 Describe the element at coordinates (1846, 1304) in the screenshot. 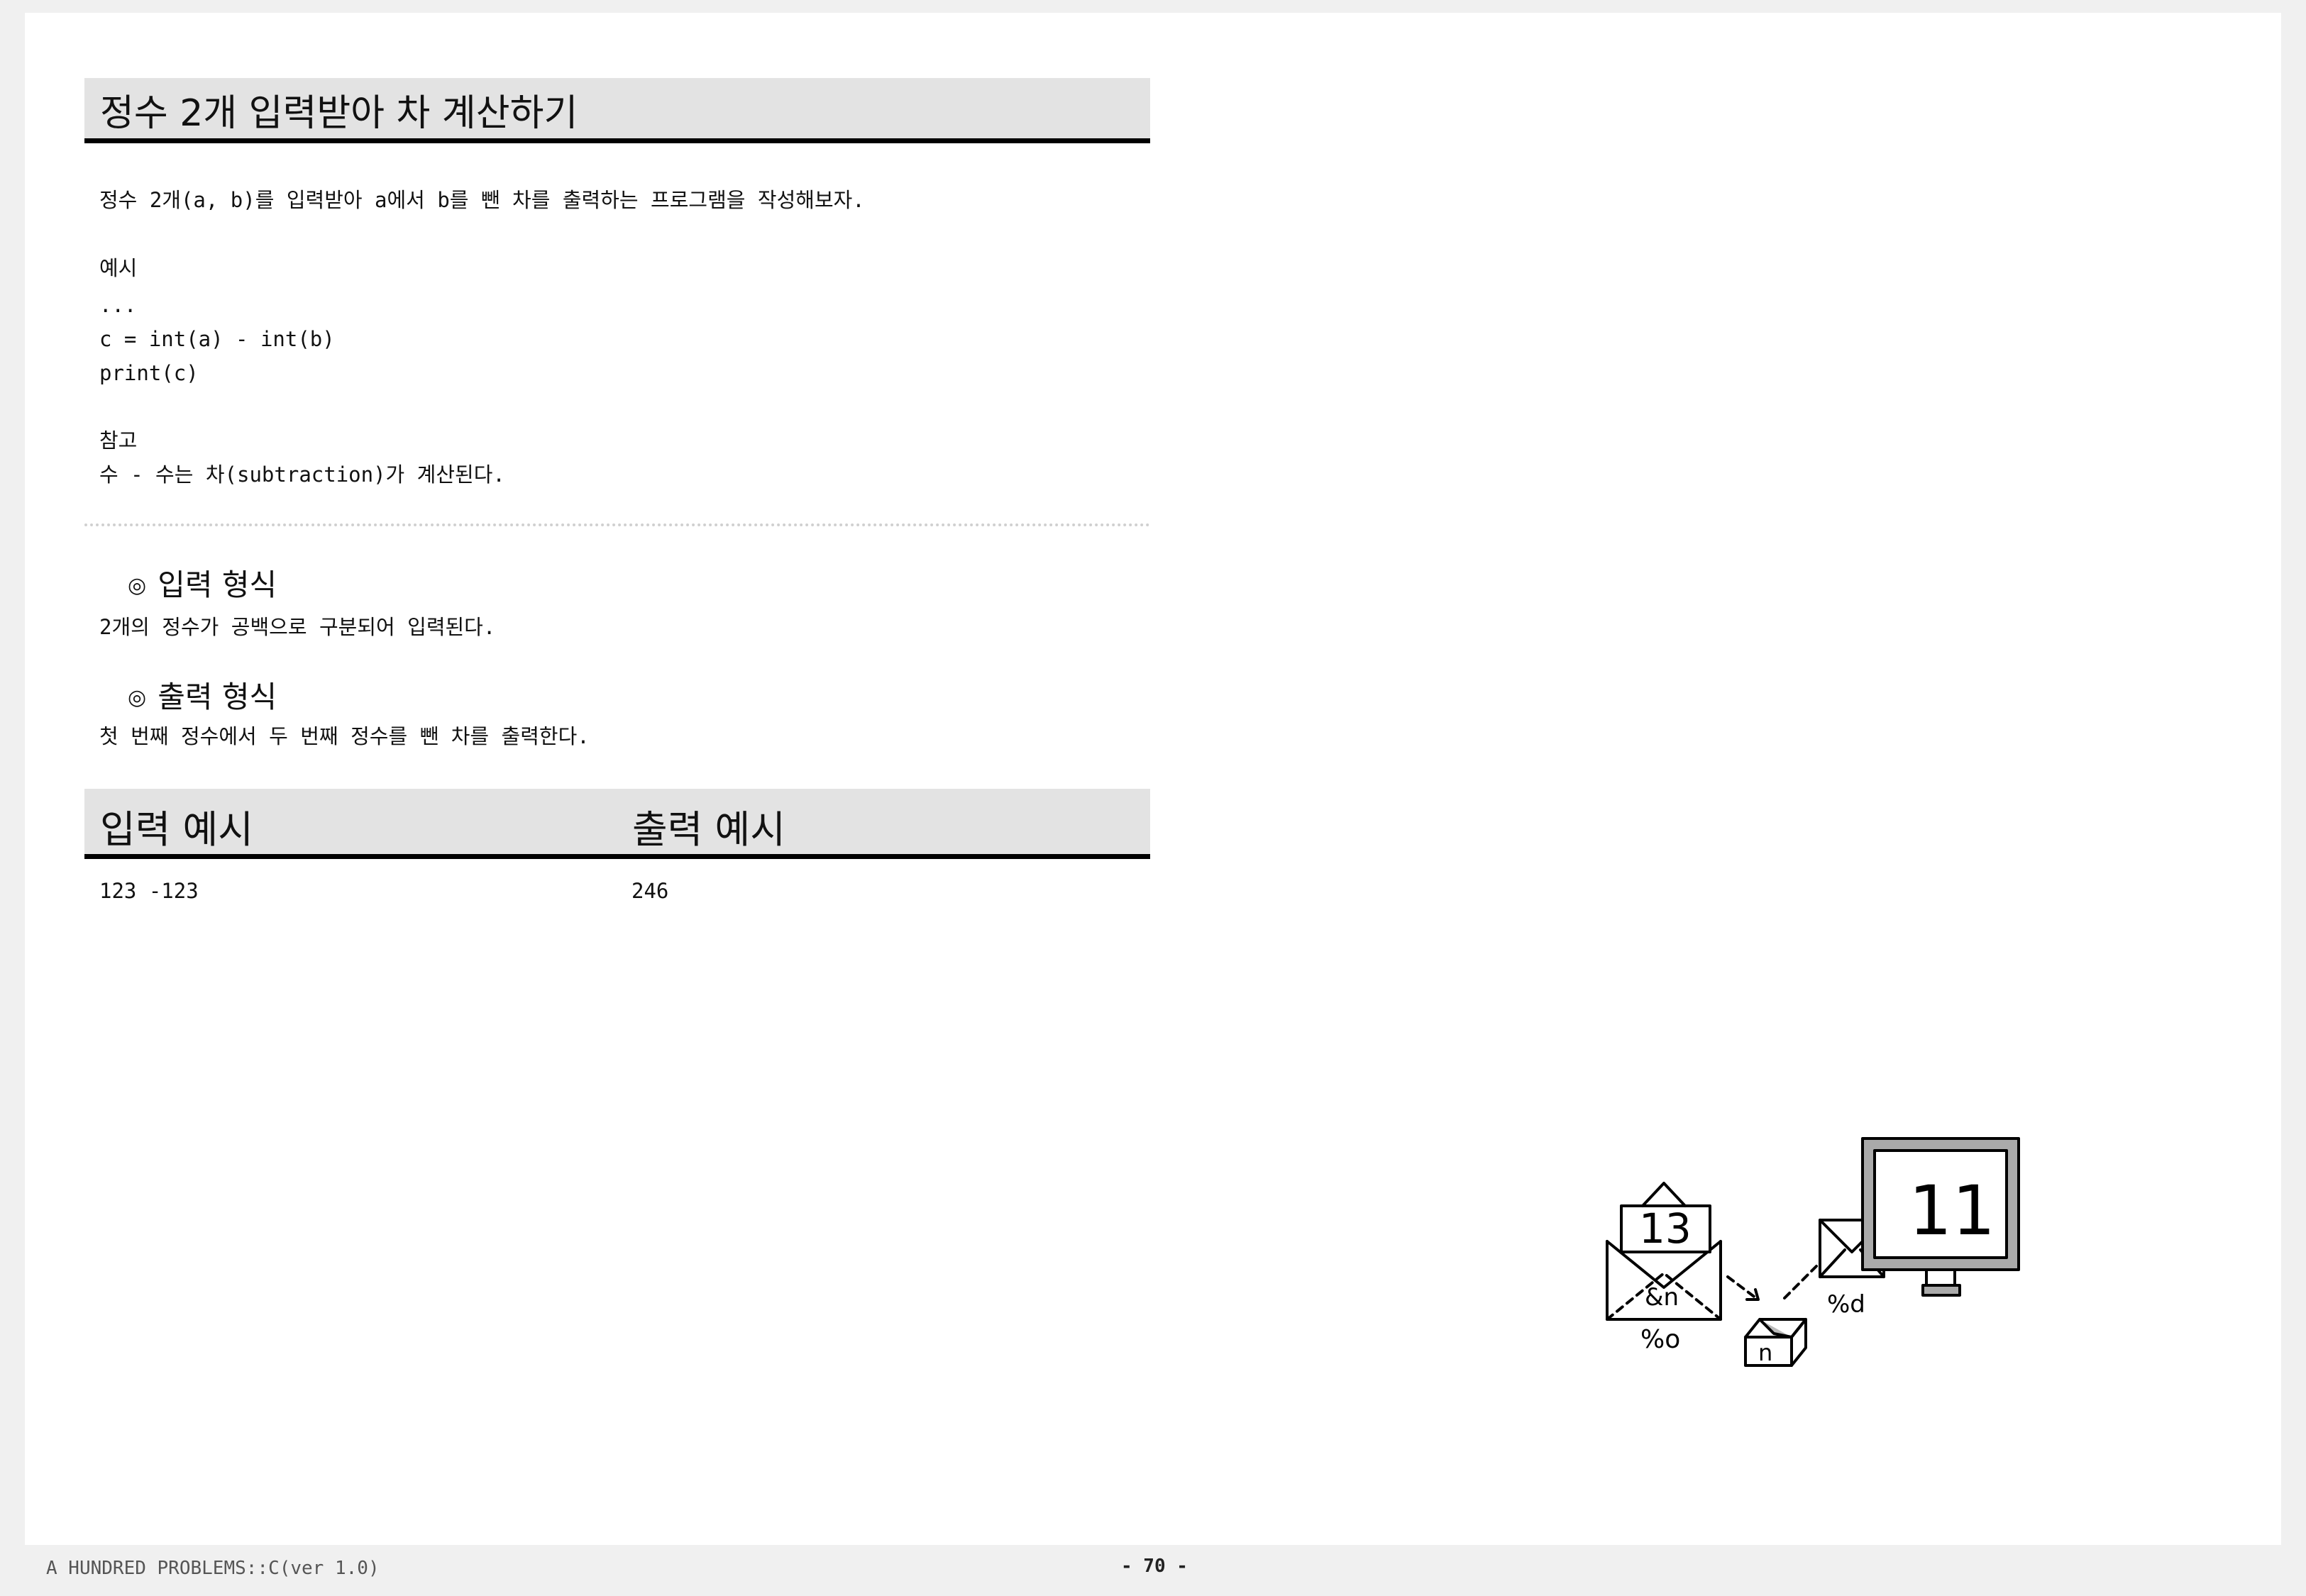

I see `mail-label: %d` at that location.